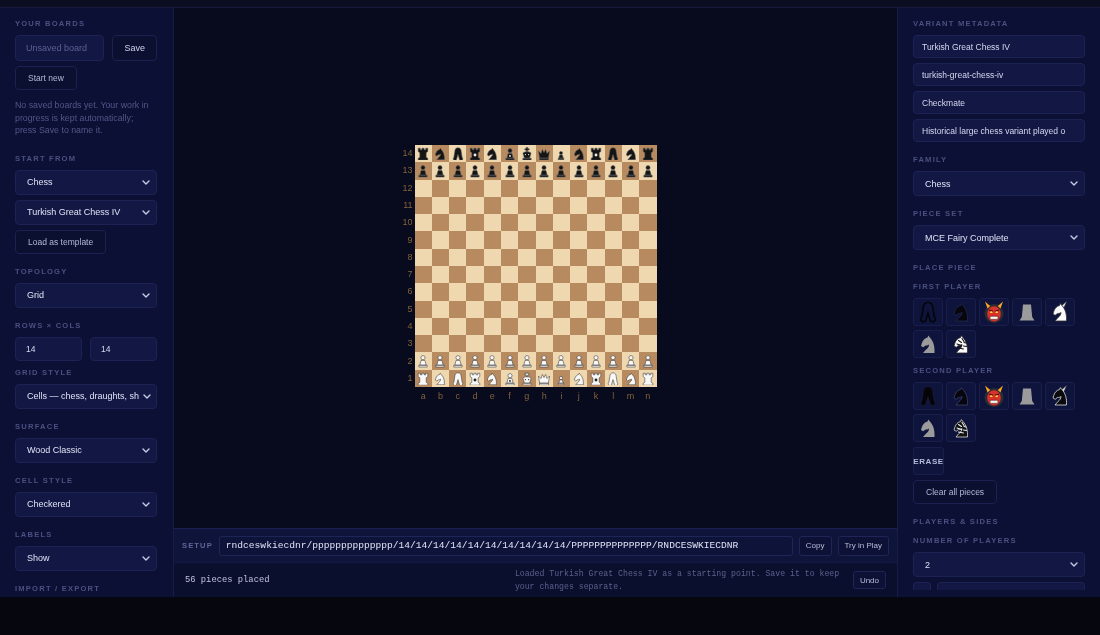  What do you see at coordinates (409, 292) in the screenshot?
I see `rank-label: 6` at bounding box center [409, 292].